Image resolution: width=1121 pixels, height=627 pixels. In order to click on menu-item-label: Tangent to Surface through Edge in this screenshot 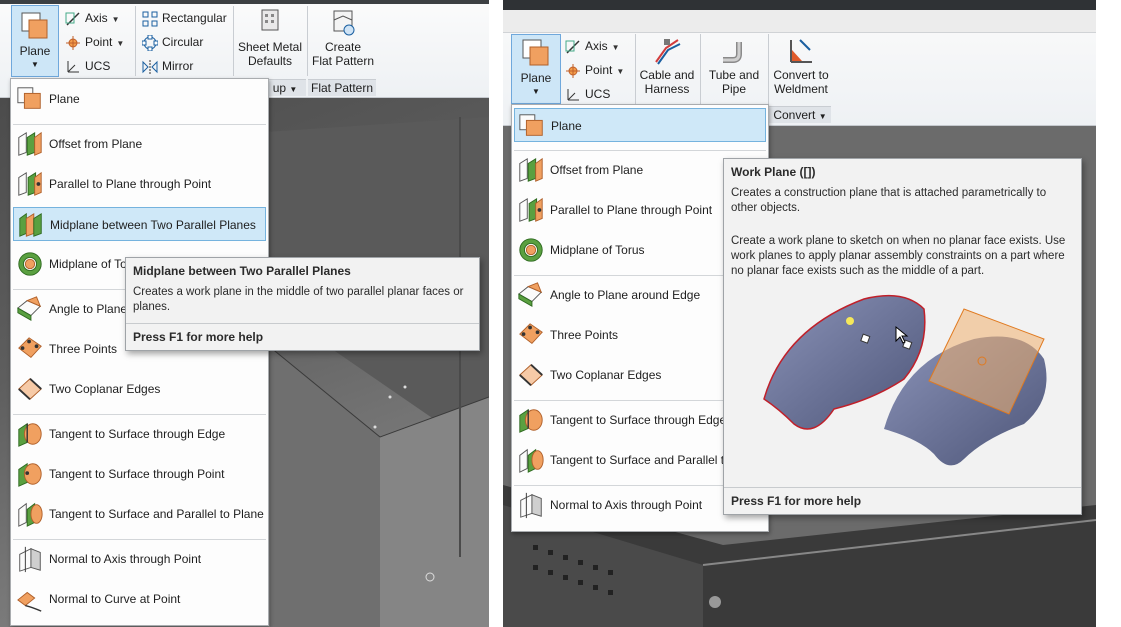, I will do `click(137, 434)`.